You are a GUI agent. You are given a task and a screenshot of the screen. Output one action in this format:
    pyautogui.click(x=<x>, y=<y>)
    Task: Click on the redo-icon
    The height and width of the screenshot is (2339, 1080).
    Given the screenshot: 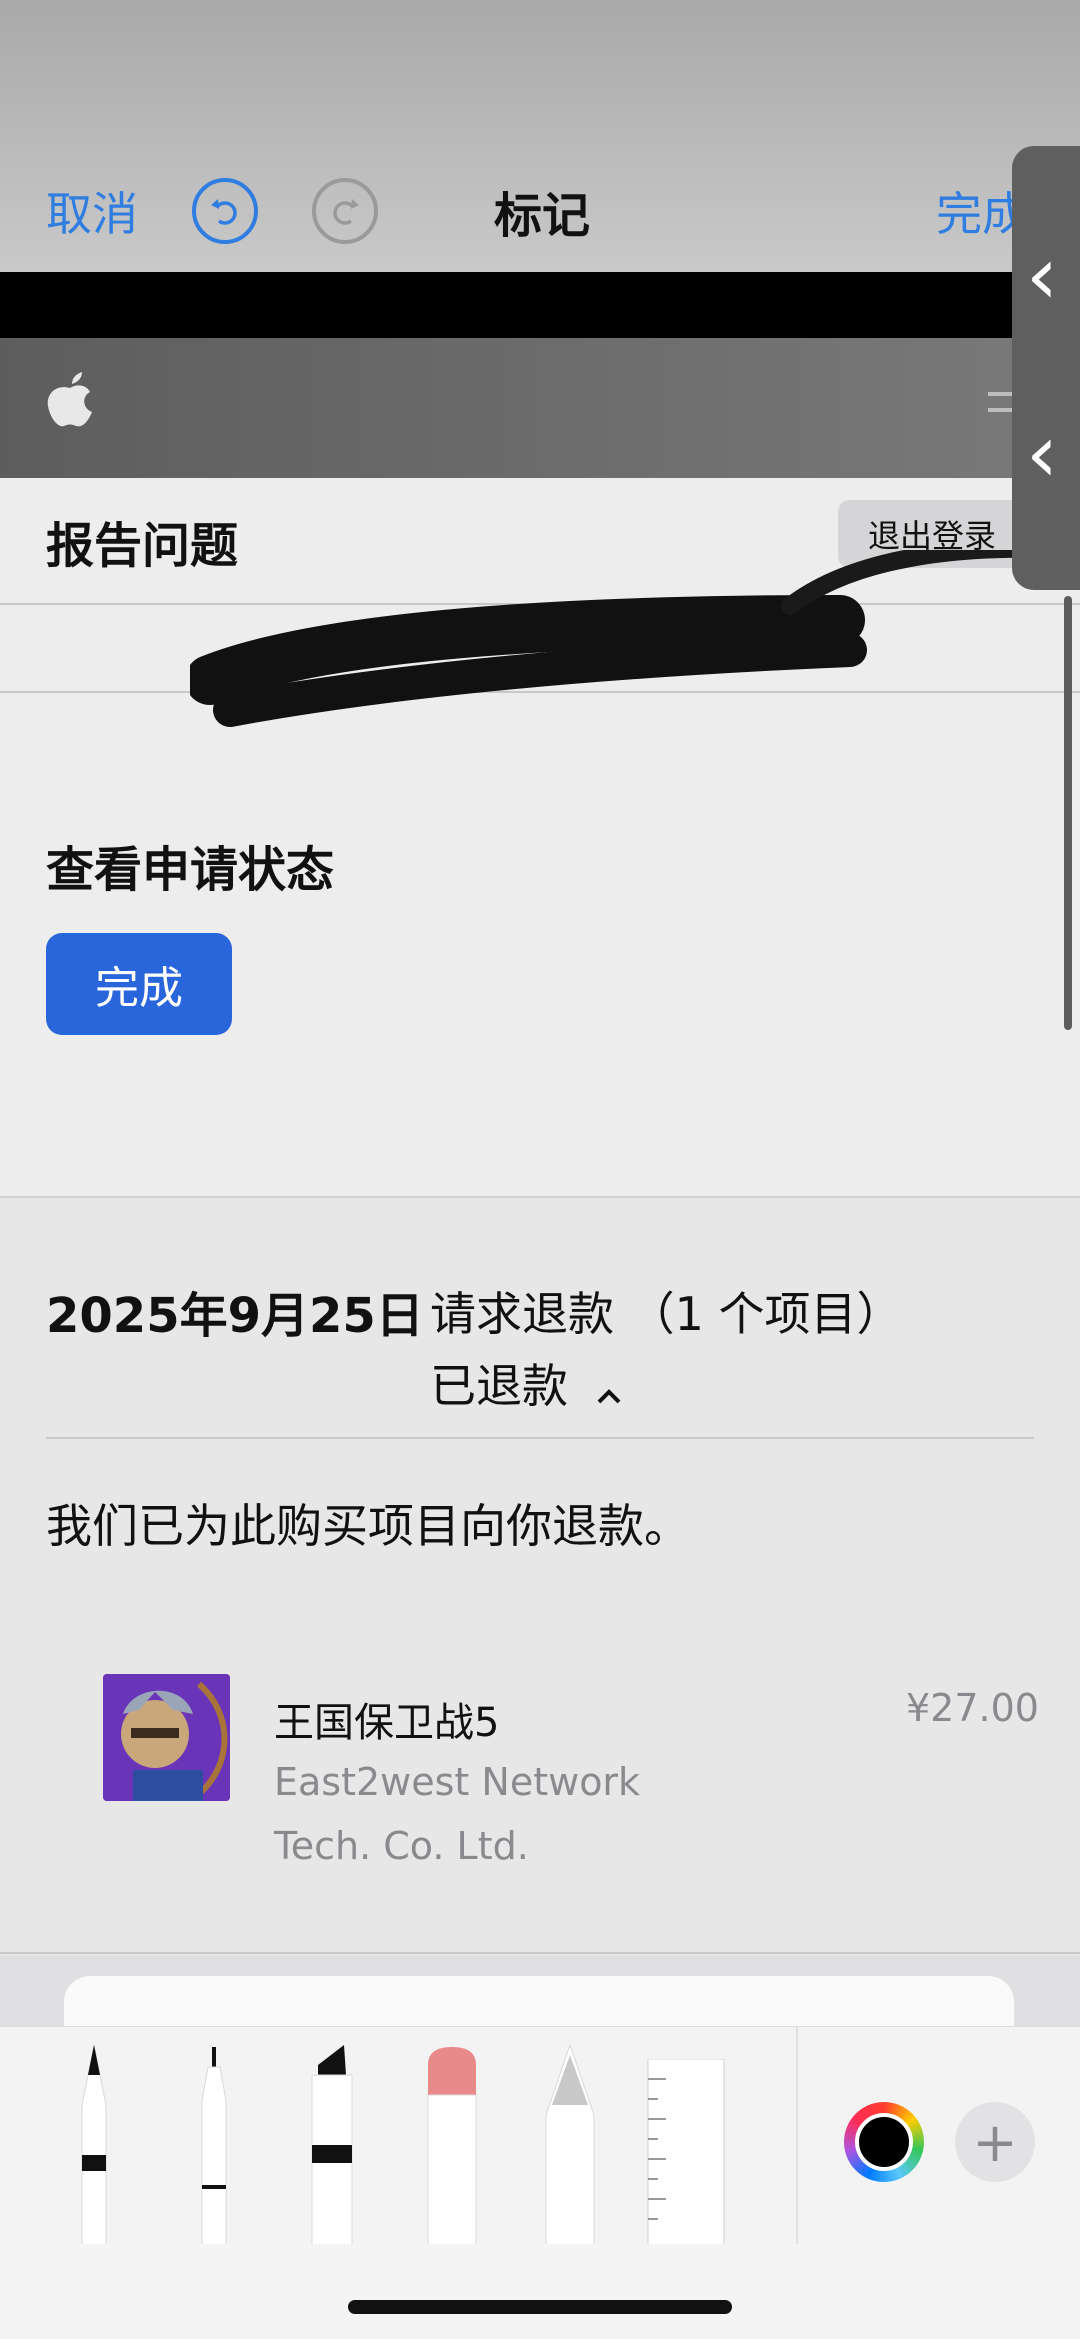 What is the action you would take?
    pyautogui.click(x=345, y=211)
    